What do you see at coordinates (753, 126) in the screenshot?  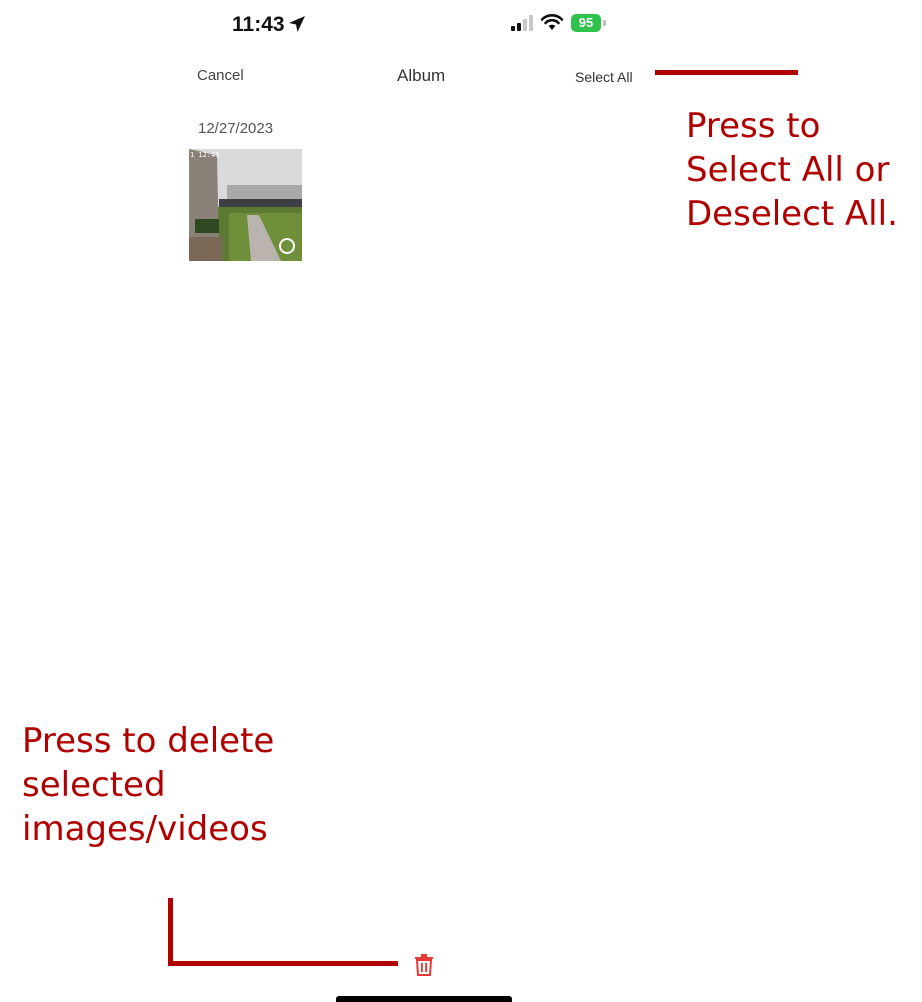 I see `annotation-line: Press to` at bounding box center [753, 126].